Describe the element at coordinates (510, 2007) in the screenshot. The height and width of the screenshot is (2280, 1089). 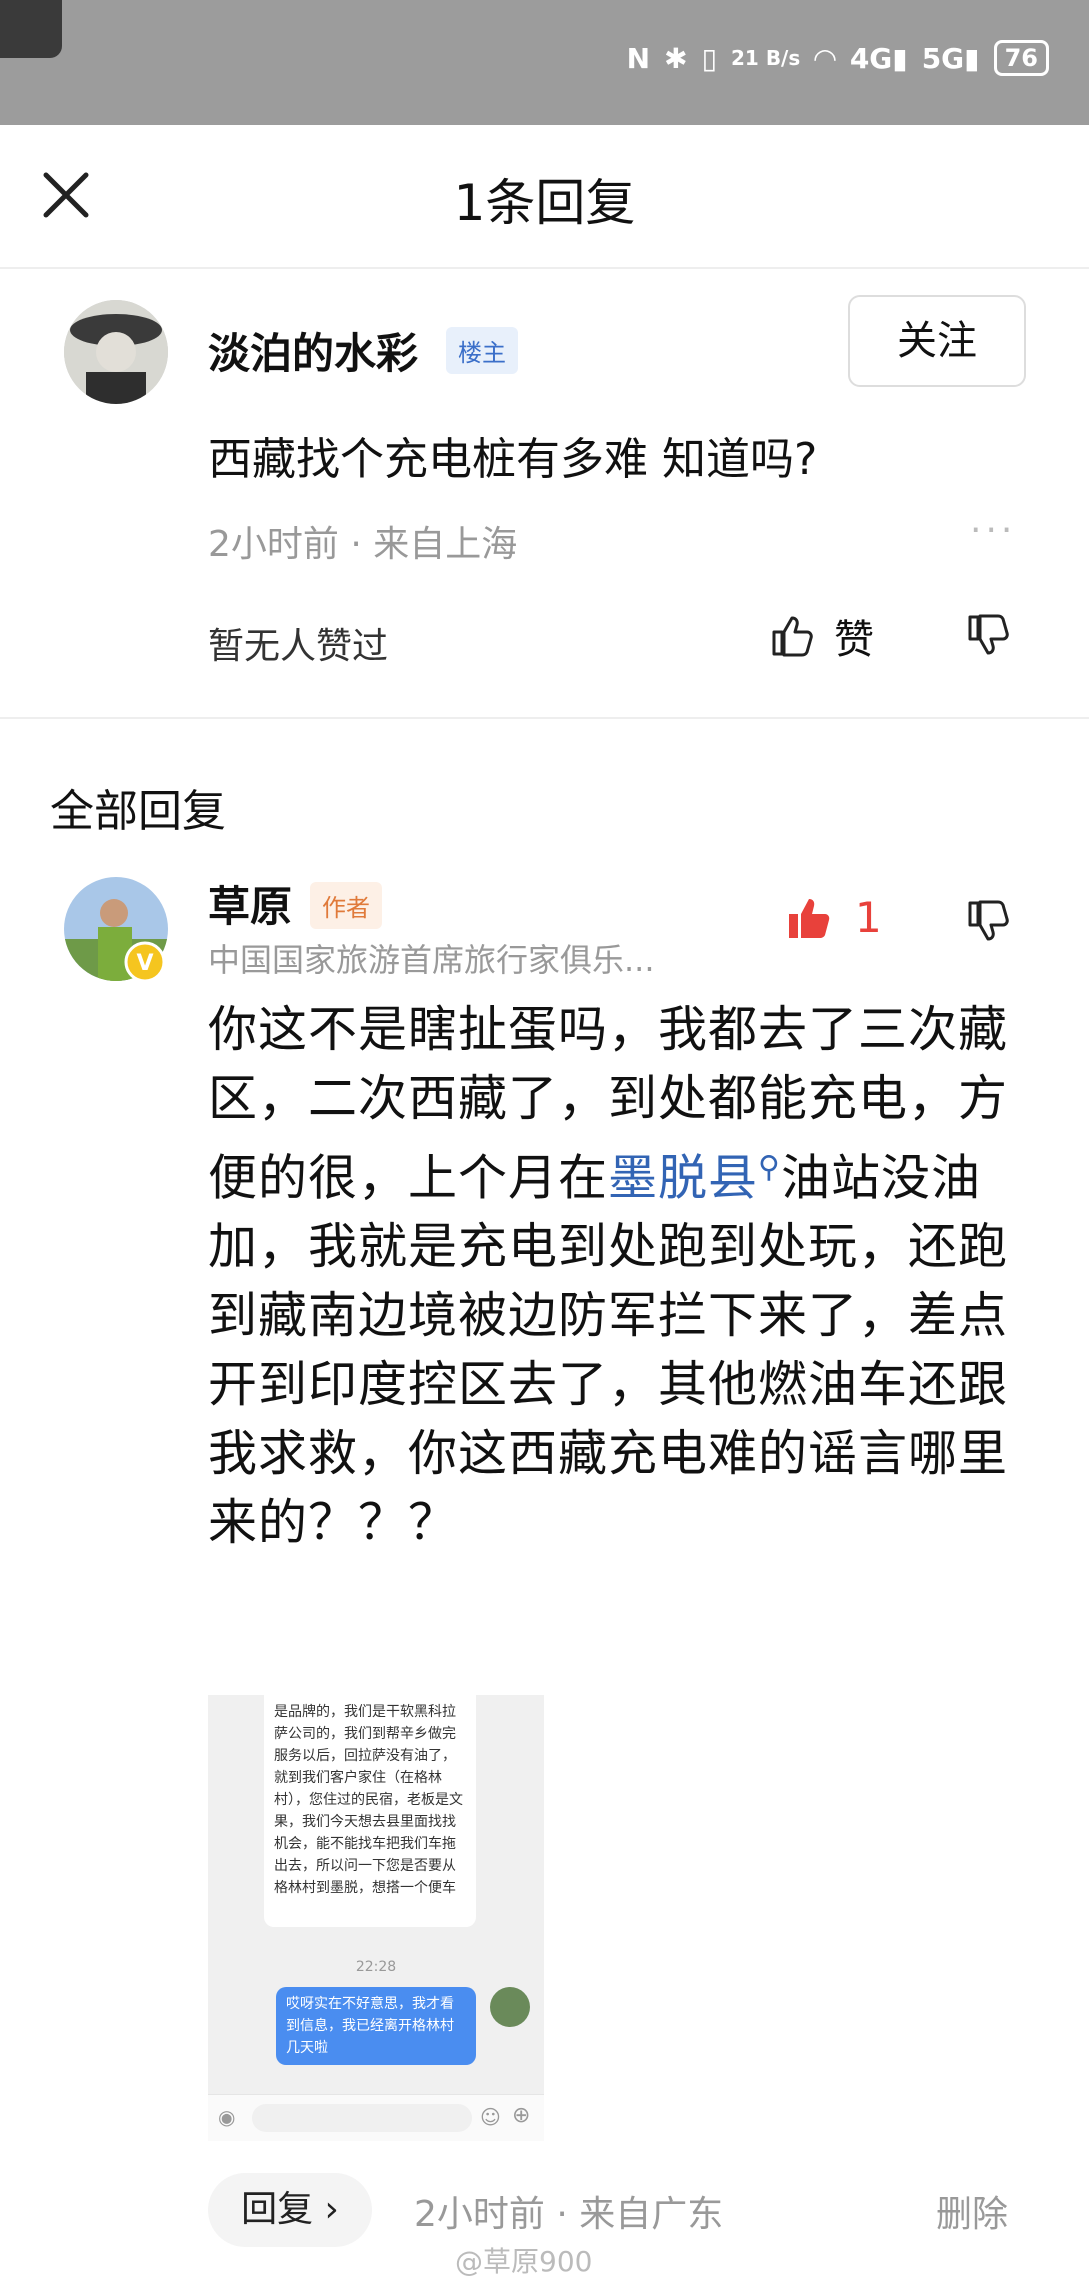
I see `chat-avatar` at that location.